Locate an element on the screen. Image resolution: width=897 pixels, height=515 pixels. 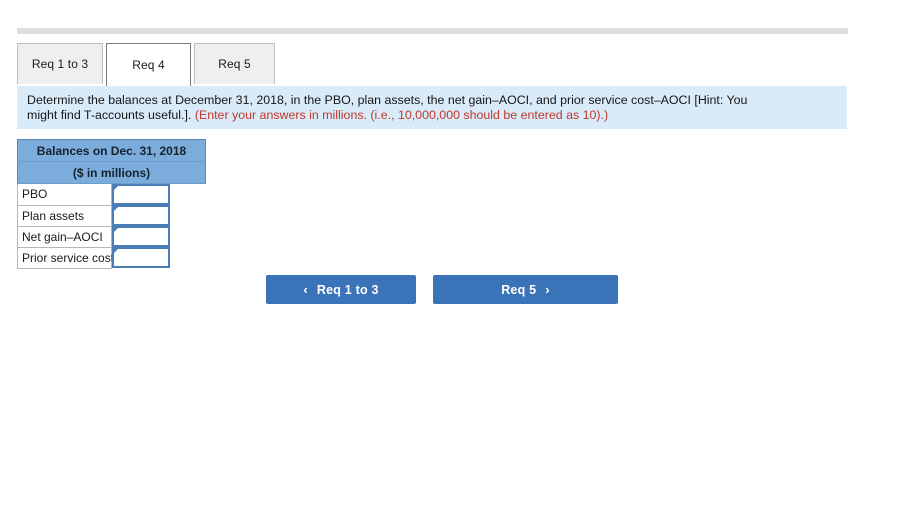
input-cell-net-gain-aoci is located at coordinates (158, 236).